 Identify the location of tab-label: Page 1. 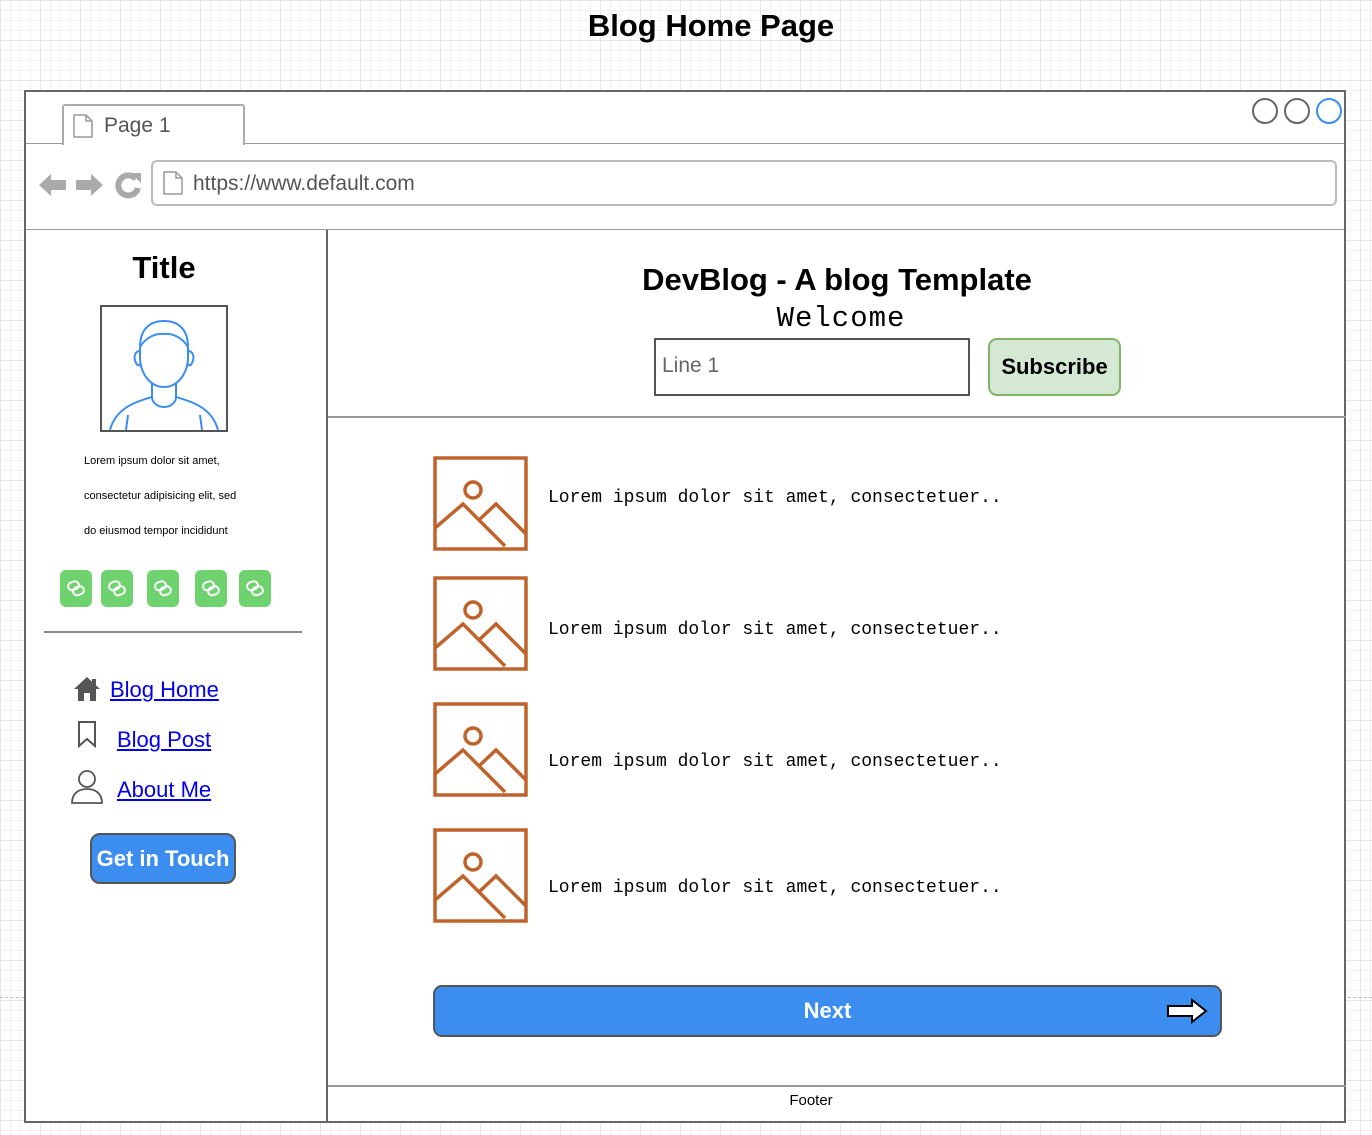
(137, 125).